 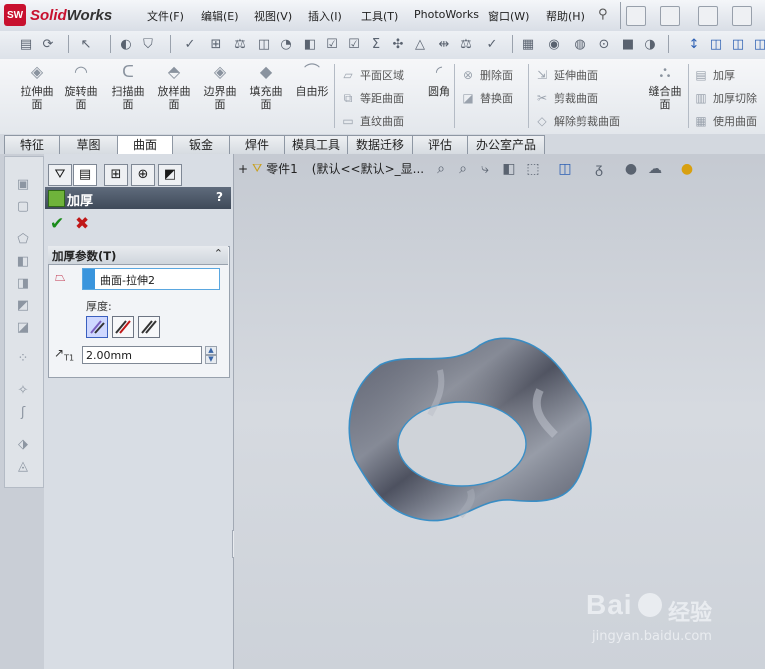 What do you see at coordinates (439, 80) in the screenshot?
I see `fillet-button: ◜ 圆角` at bounding box center [439, 80].